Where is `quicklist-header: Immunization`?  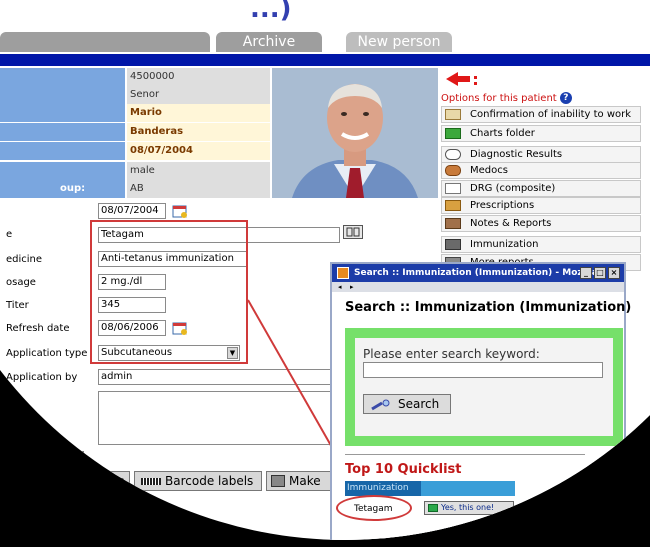
quicklist-header: Immunization is located at coordinates (383, 488).